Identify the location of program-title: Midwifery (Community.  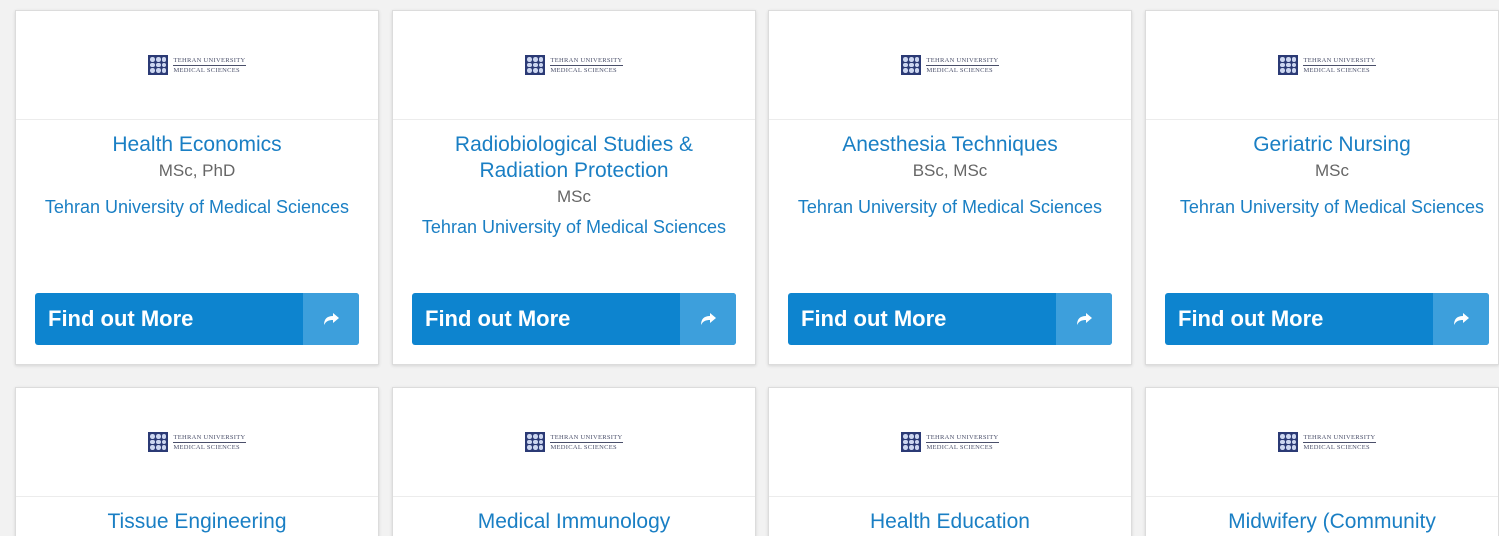
(1332, 522).